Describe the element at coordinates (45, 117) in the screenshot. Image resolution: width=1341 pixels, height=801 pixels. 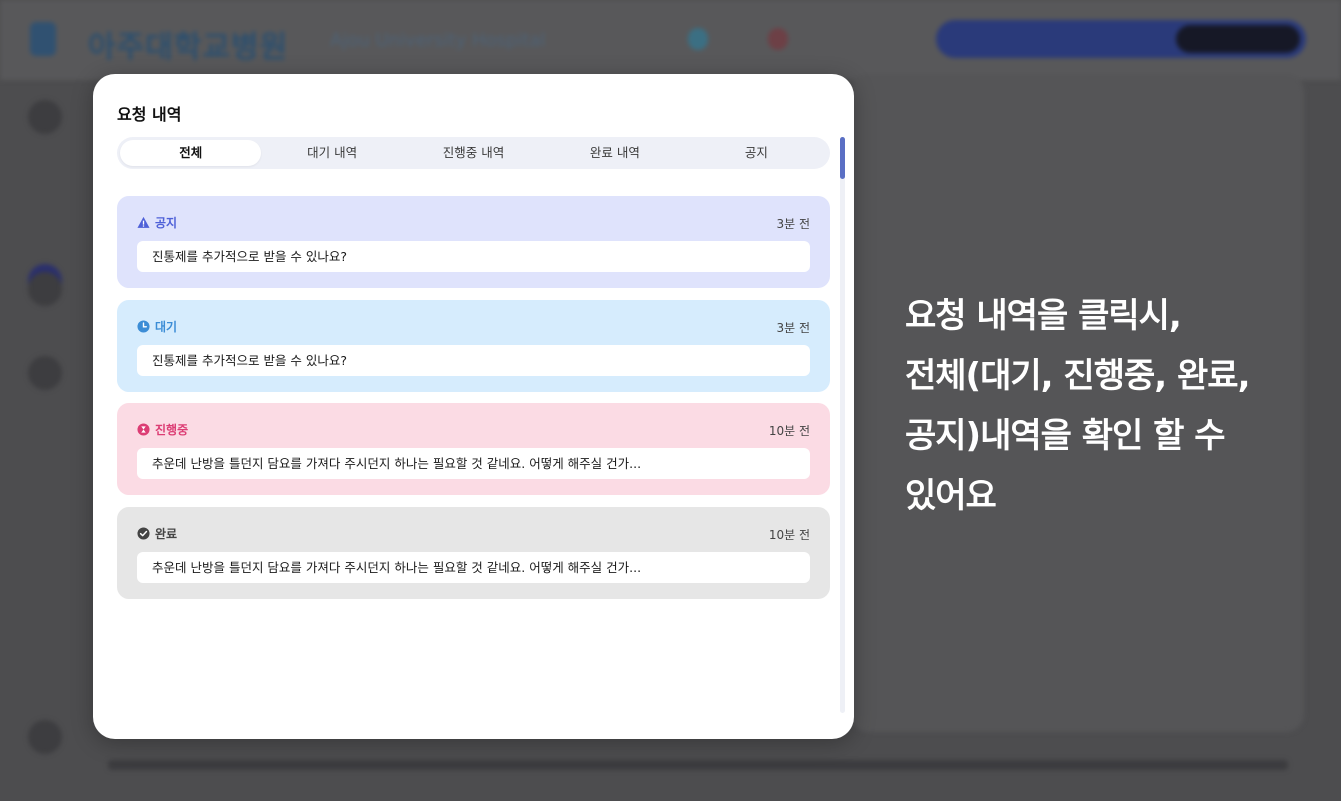
I see `home-icon` at that location.